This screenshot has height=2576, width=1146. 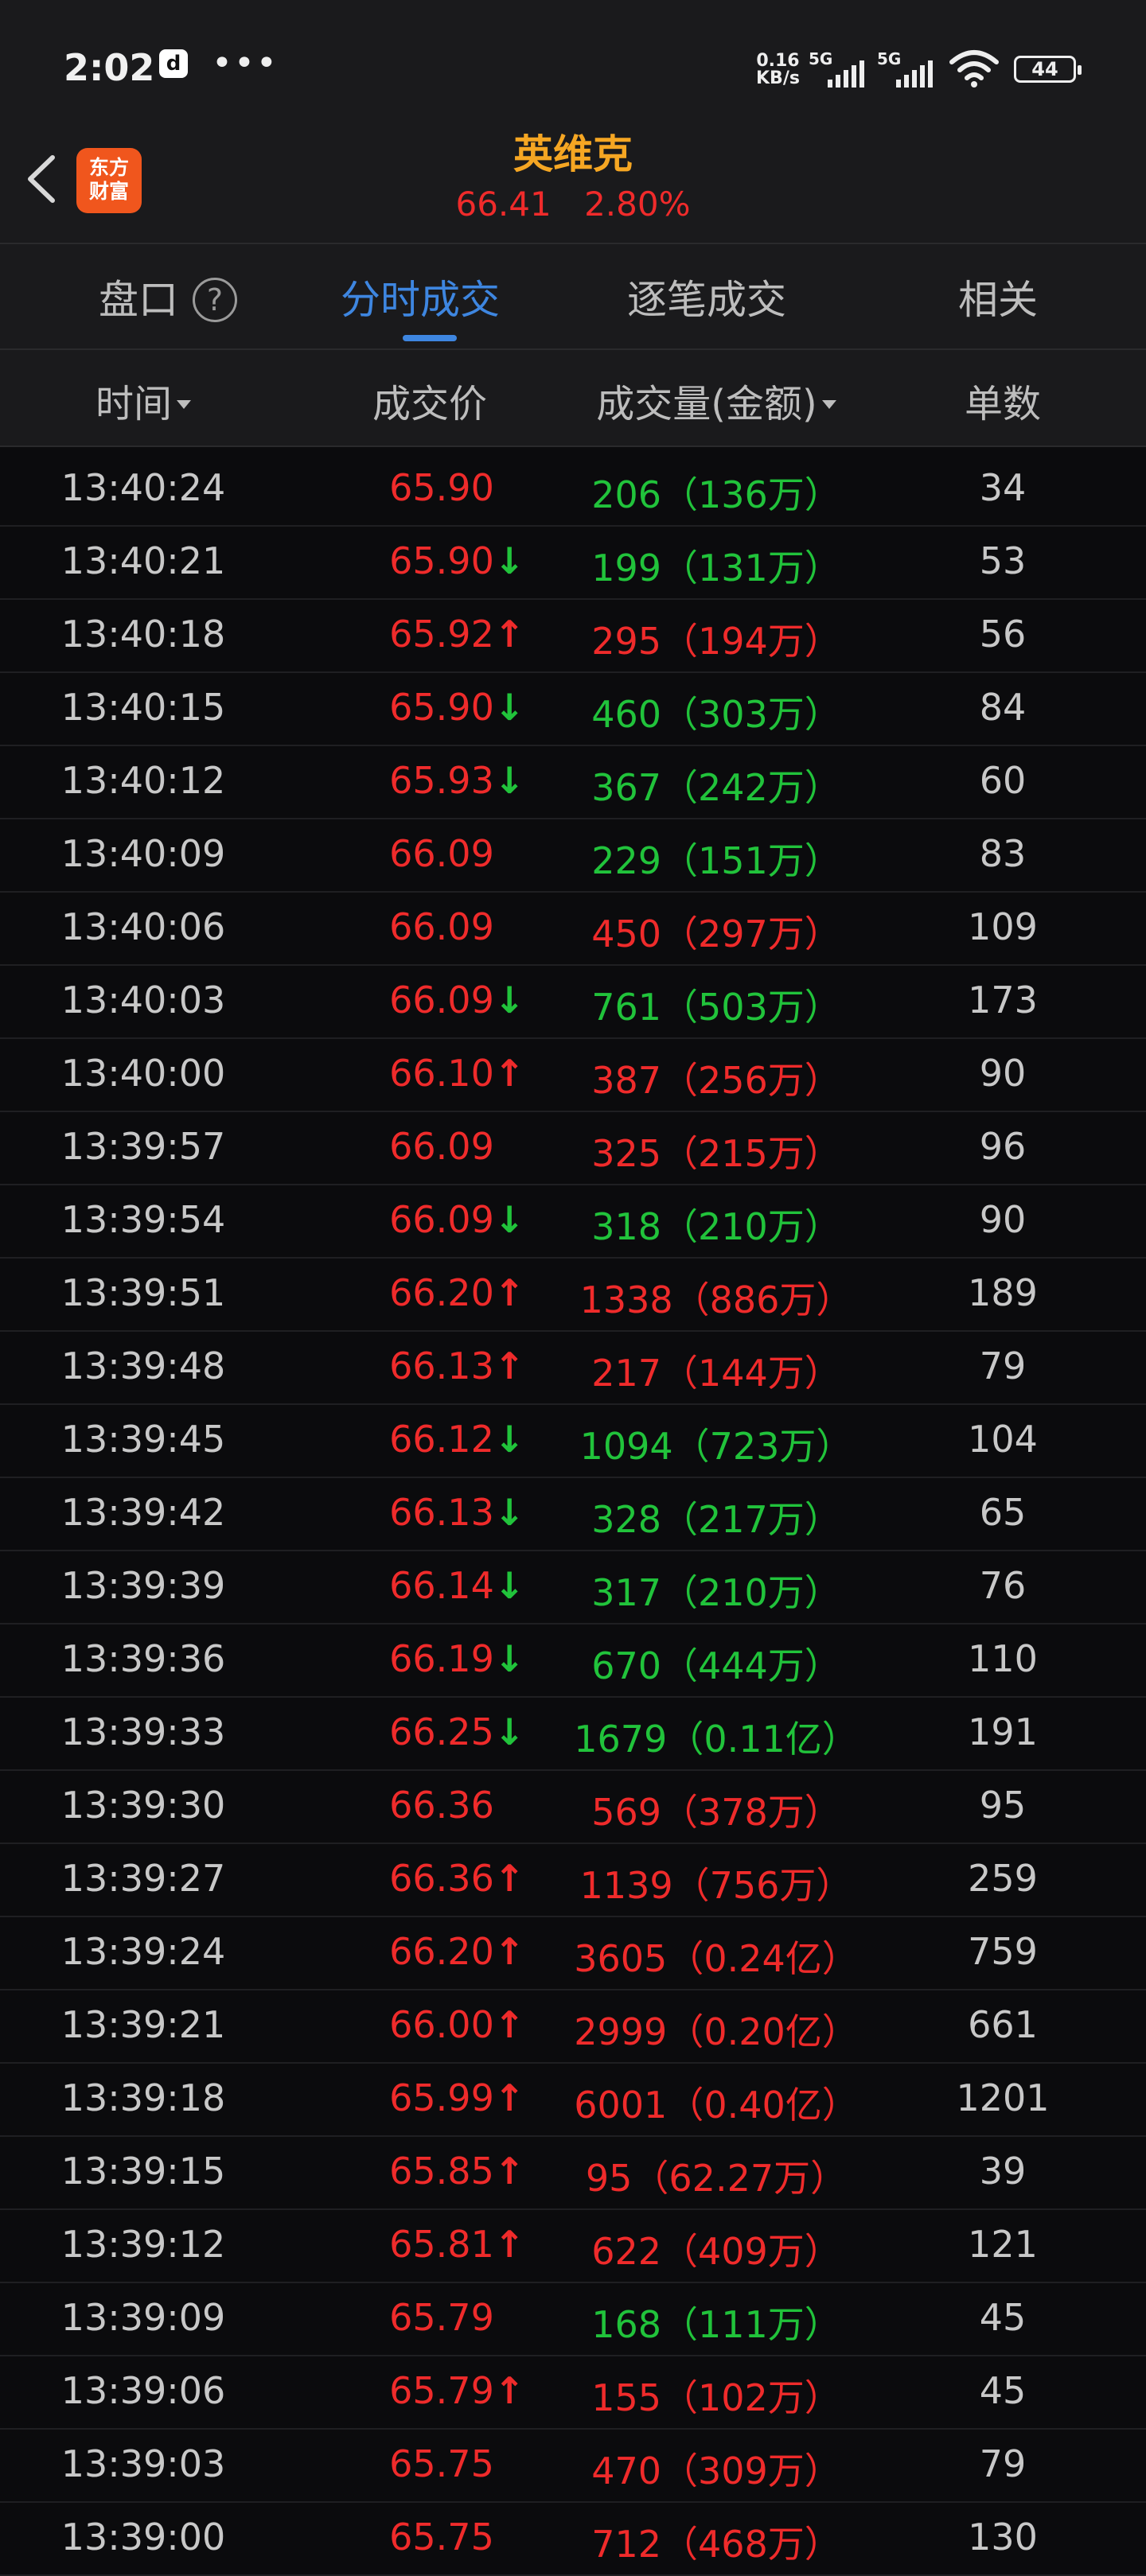 I want to click on trade-count: 110, so click(x=1003, y=1659).